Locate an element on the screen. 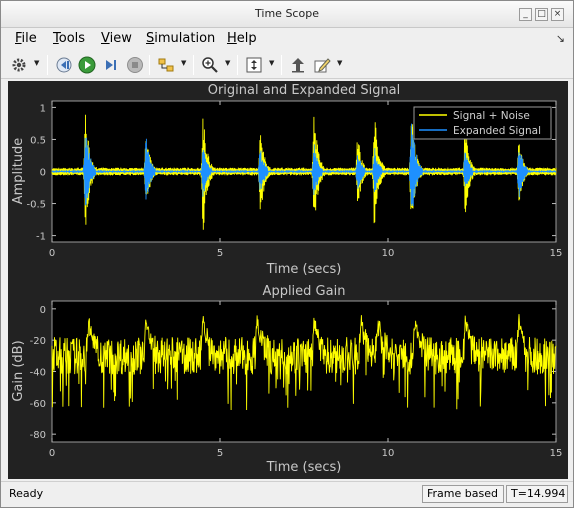  y-tick-label: -0.5 is located at coordinates (36, 205).